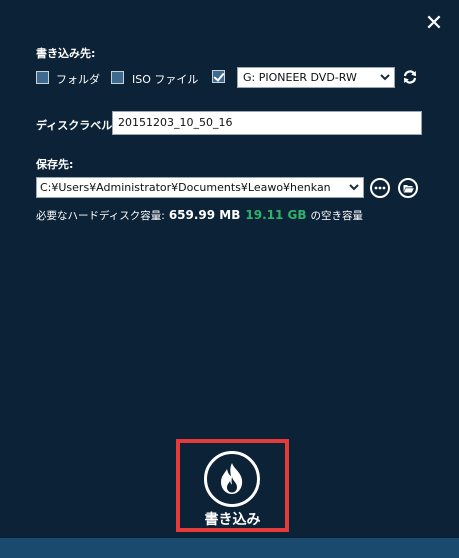 This screenshot has height=558, width=459. I want to click on flame-icon, so click(232, 478).